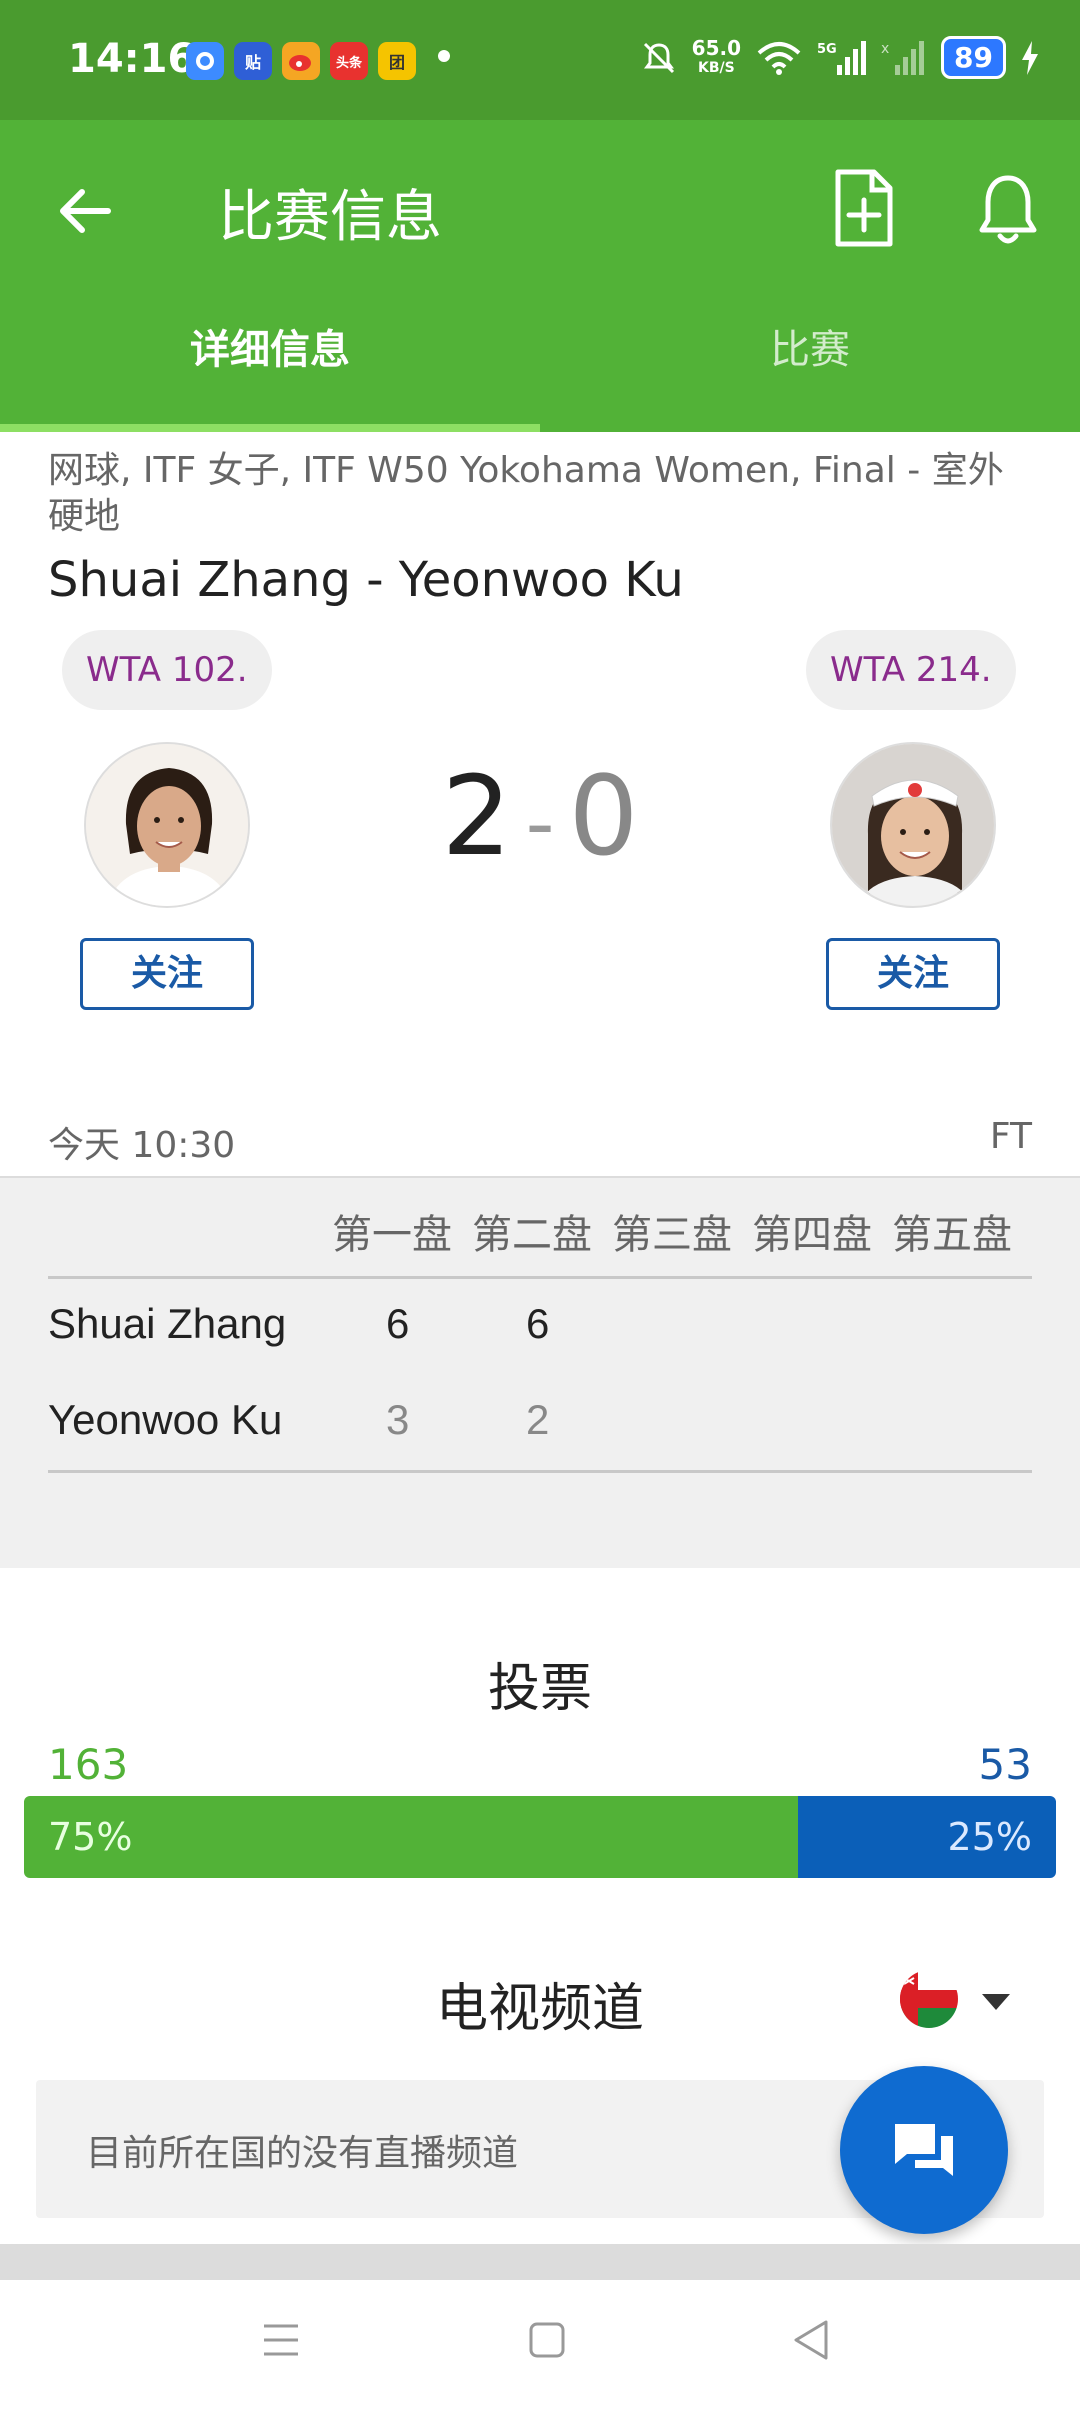  I want to click on match-title: Shuai Zhang - Yeonwoo Ku, so click(366, 580).